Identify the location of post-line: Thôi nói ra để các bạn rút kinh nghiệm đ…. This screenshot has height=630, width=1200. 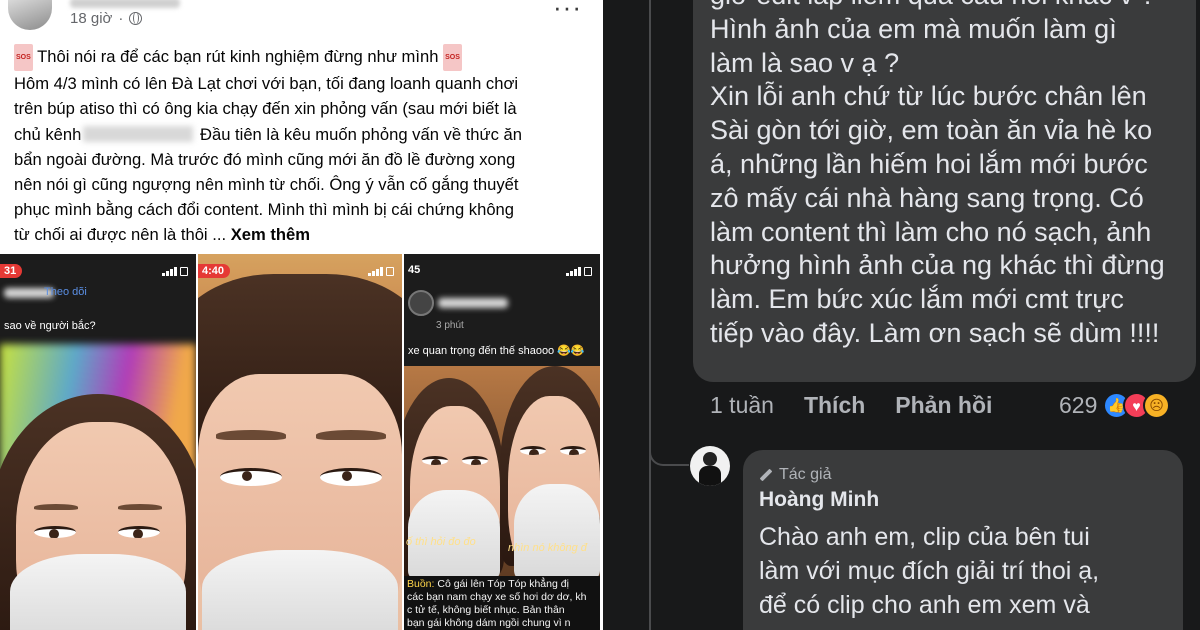
(238, 56).